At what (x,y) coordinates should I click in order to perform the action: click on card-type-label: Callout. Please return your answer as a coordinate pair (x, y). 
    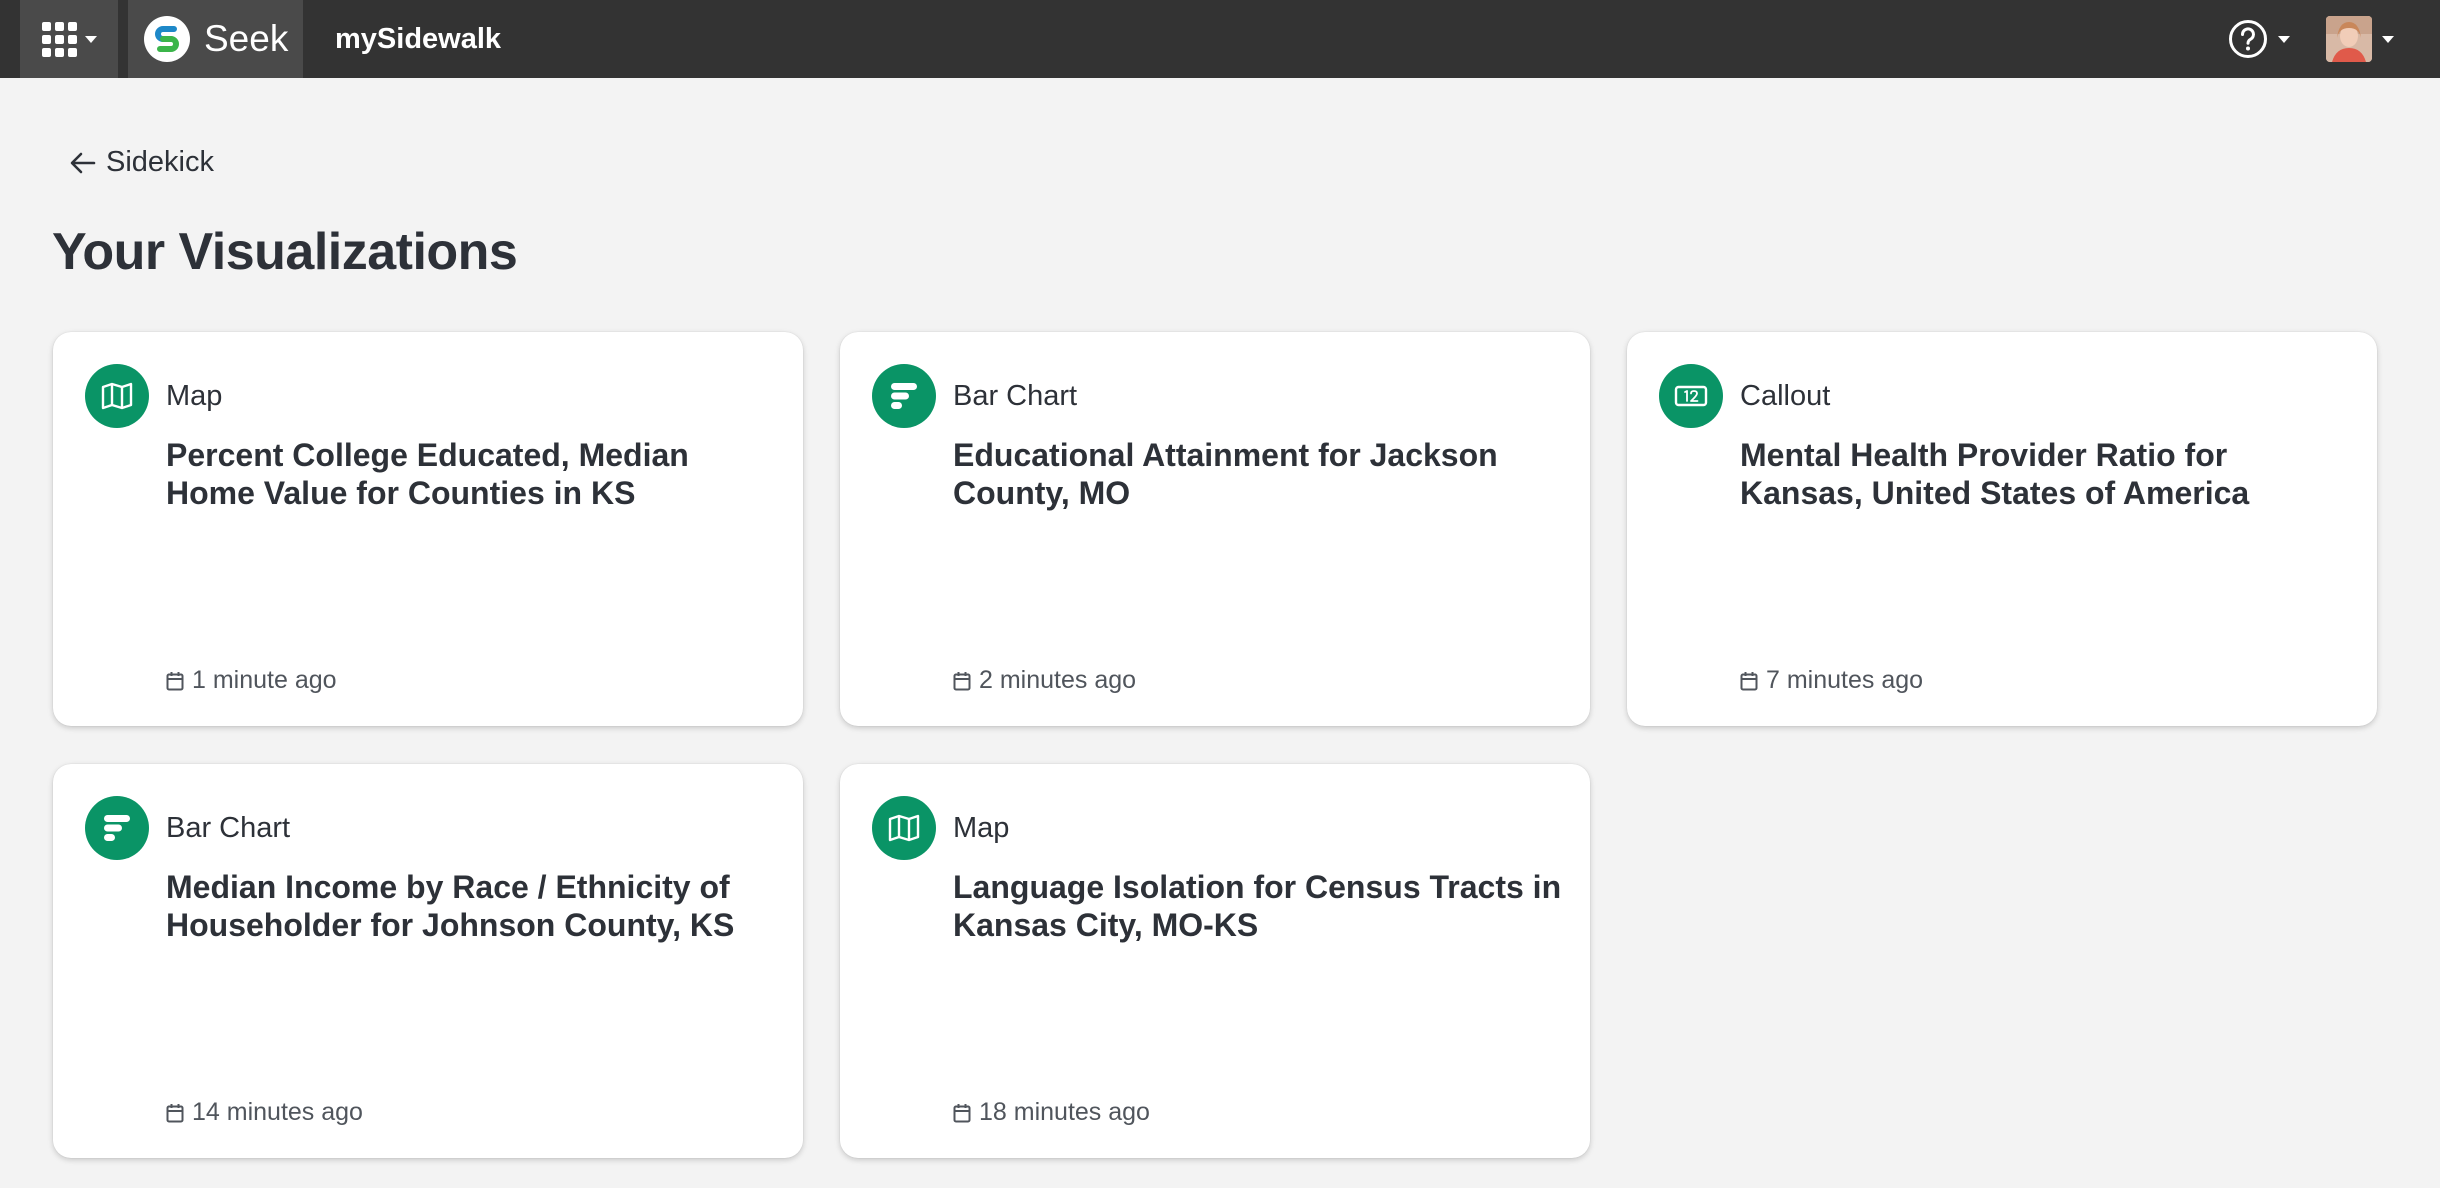
    Looking at the image, I should click on (1785, 396).